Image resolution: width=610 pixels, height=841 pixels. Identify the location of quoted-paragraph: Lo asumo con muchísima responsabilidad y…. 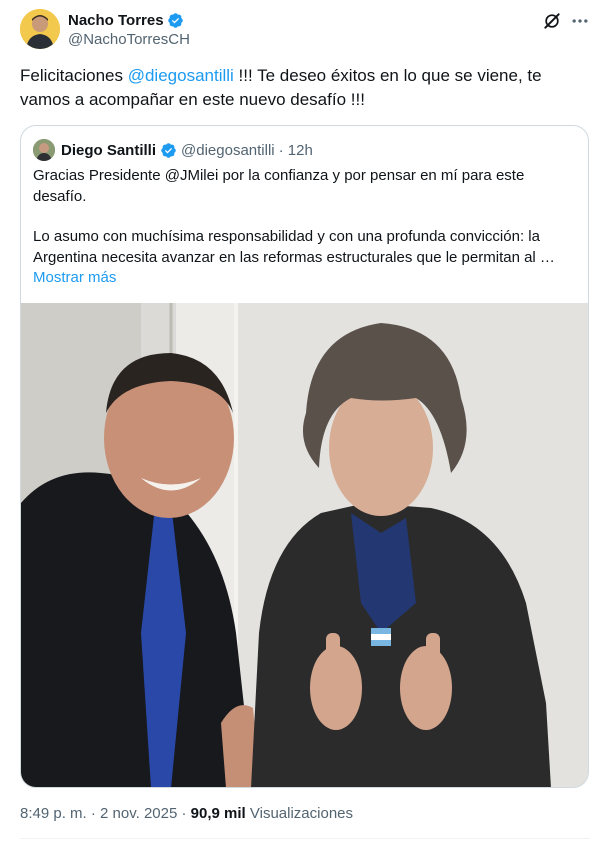
(294, 247).